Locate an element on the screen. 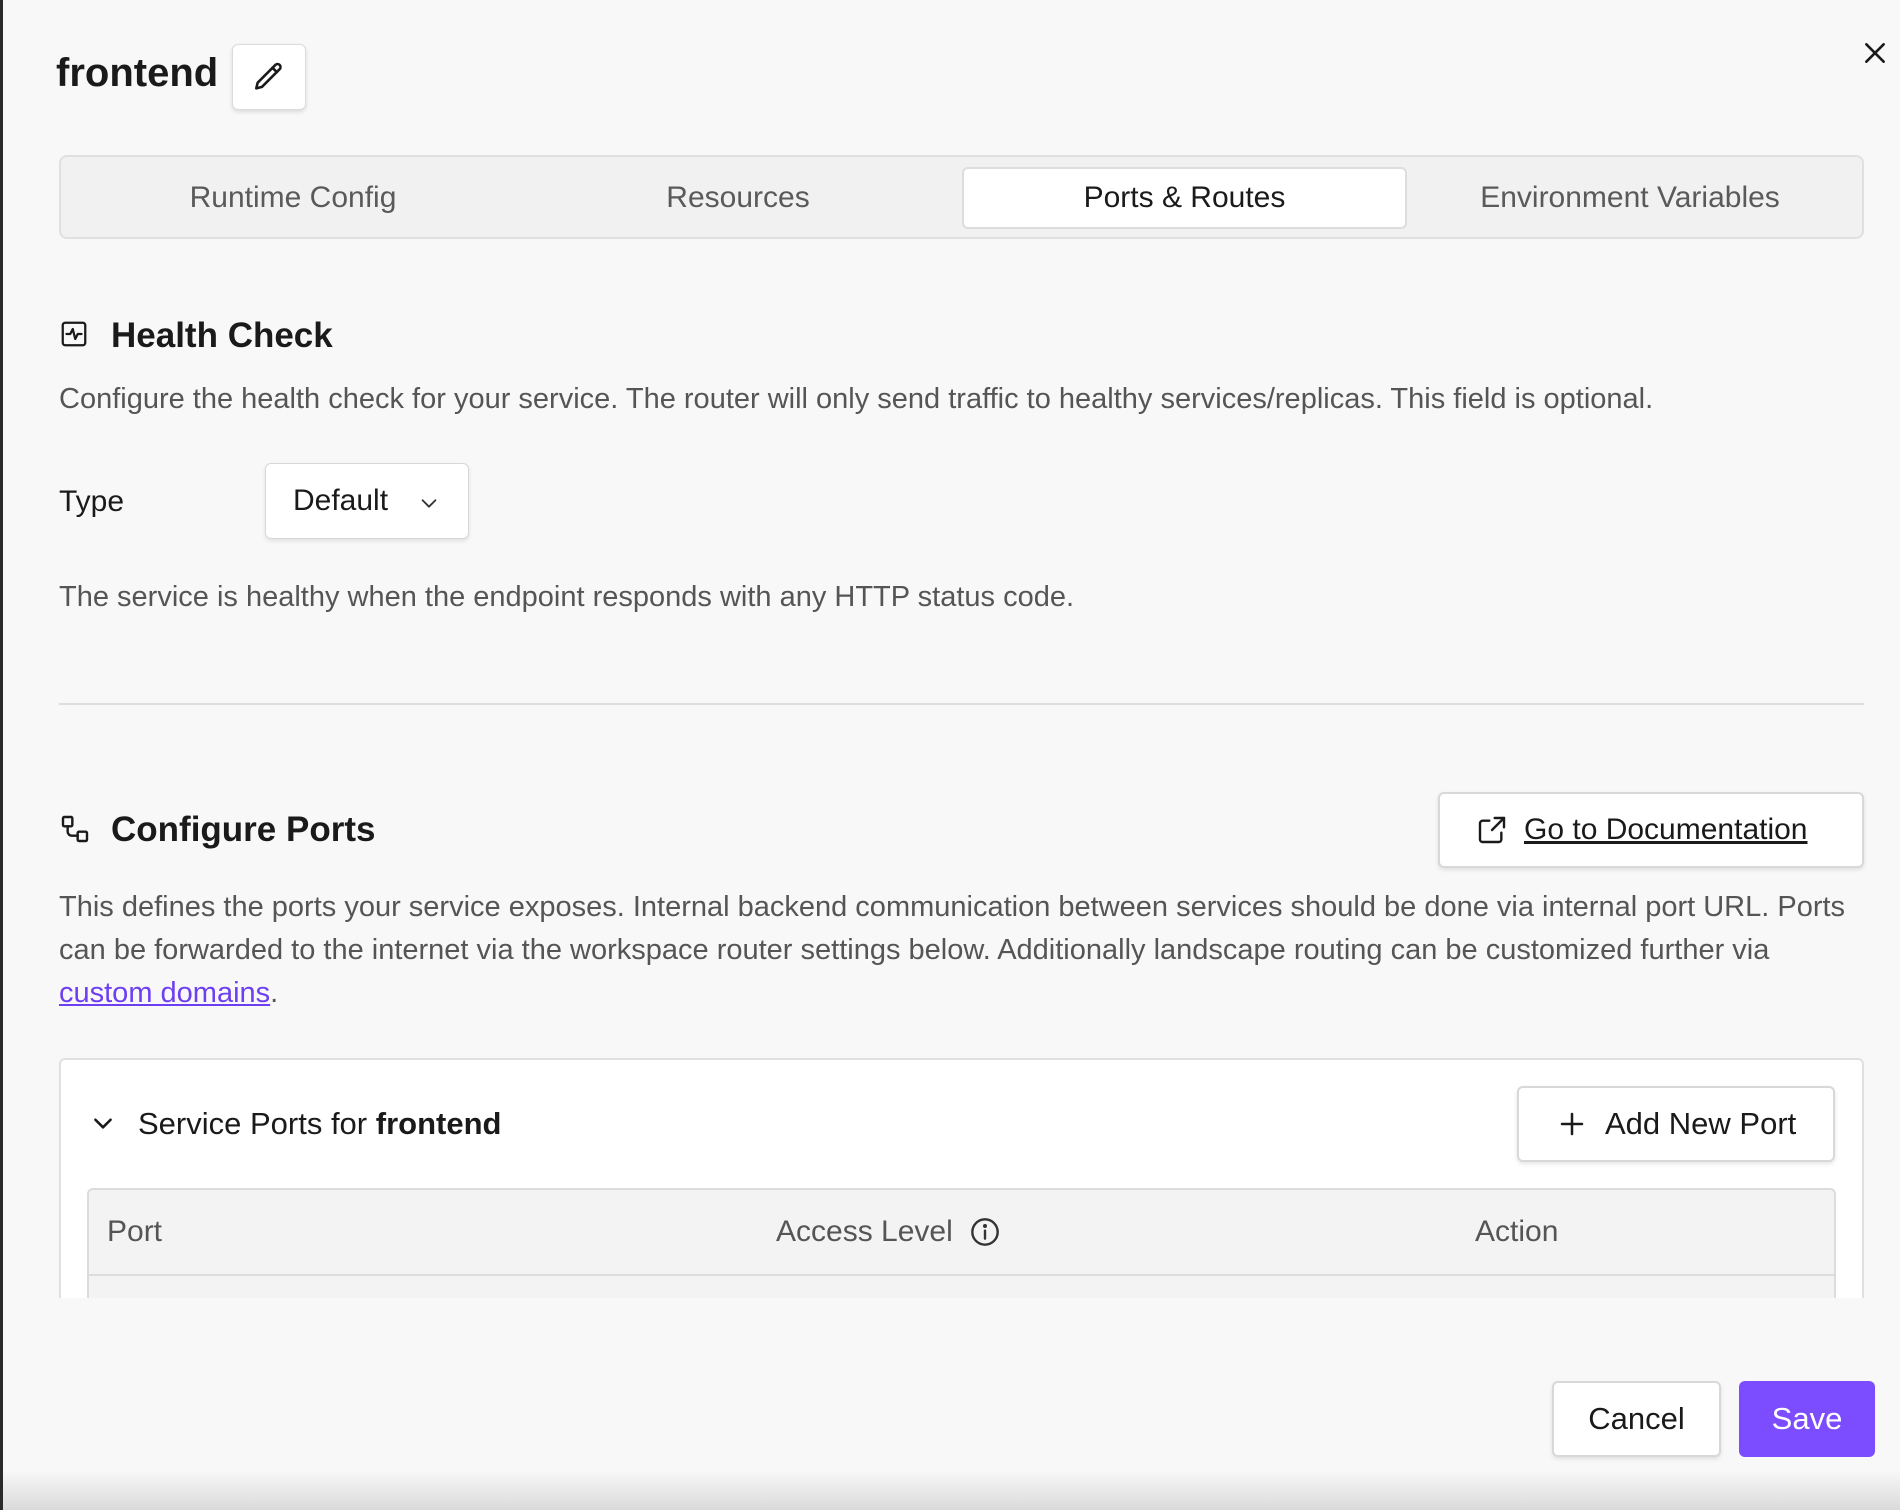 This screenshot has height=1510, width=1900. pencil-icon is located at coordinates (268, 76).